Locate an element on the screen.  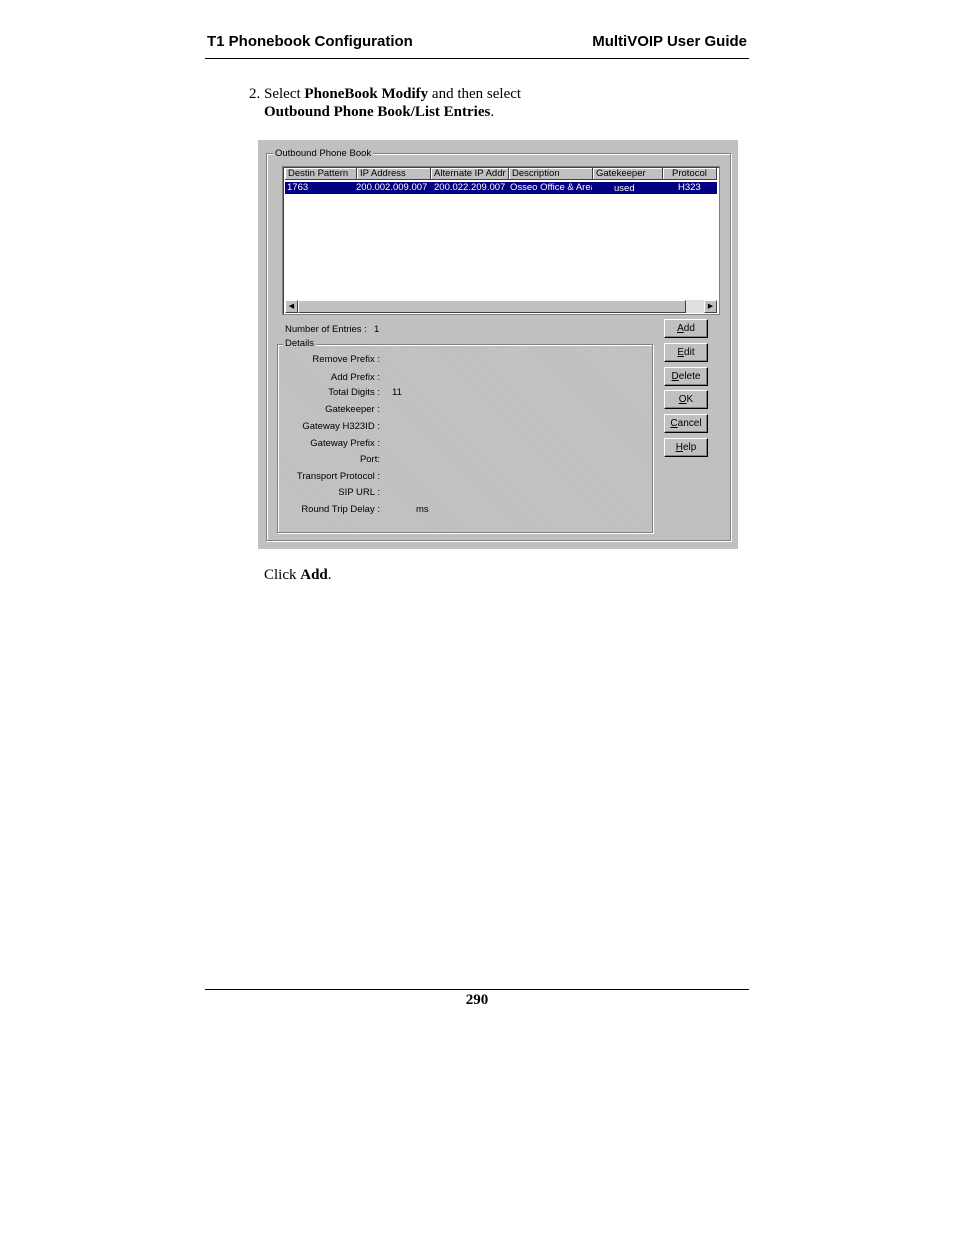
gateway-prefix-label: Gateway Prefix : is located at coordinates (345, 443).